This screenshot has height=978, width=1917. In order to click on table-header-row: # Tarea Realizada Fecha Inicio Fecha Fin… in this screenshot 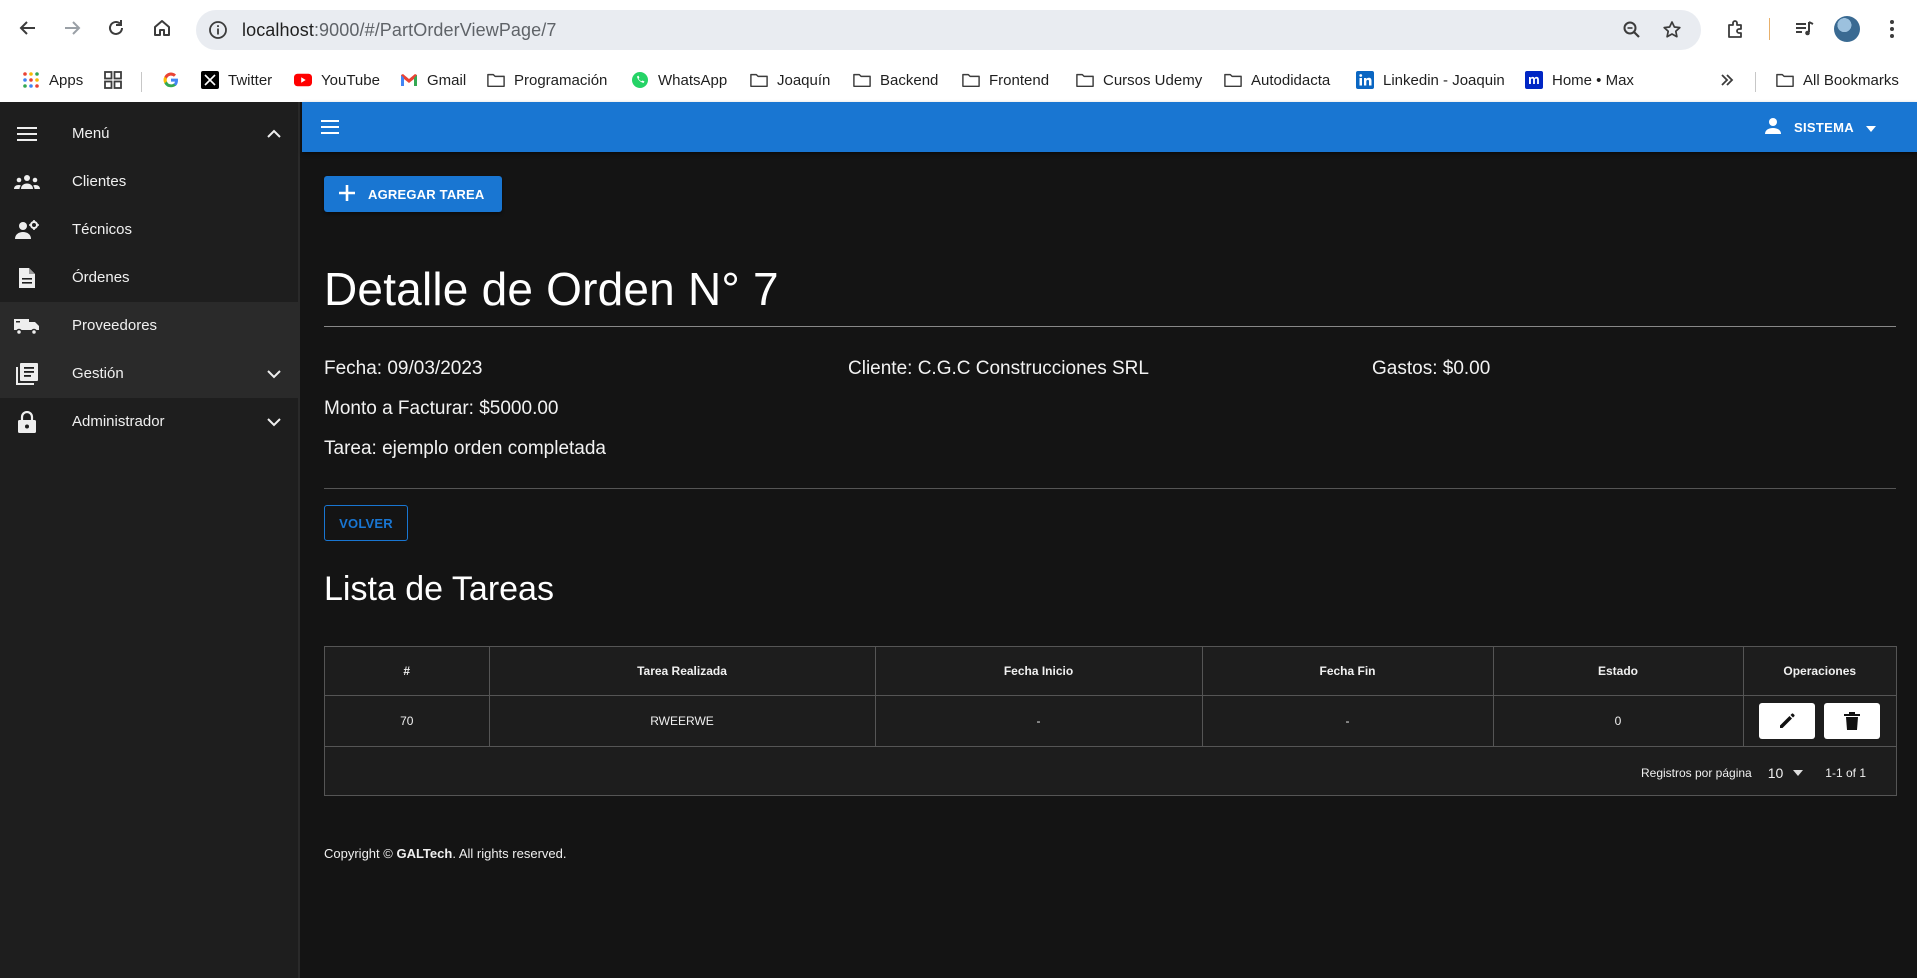, I will do `click(1110, 671)`.